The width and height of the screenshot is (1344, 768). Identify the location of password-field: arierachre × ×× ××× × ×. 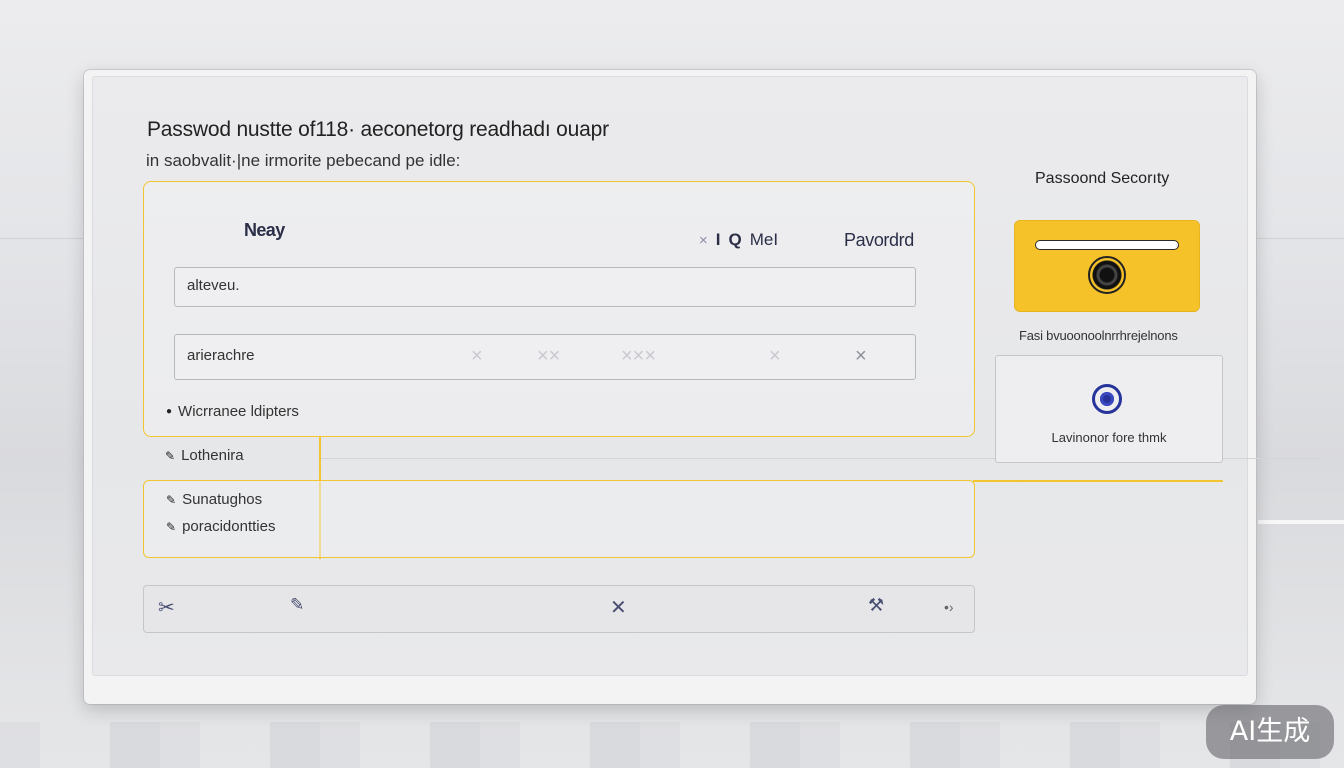
(545, 357).